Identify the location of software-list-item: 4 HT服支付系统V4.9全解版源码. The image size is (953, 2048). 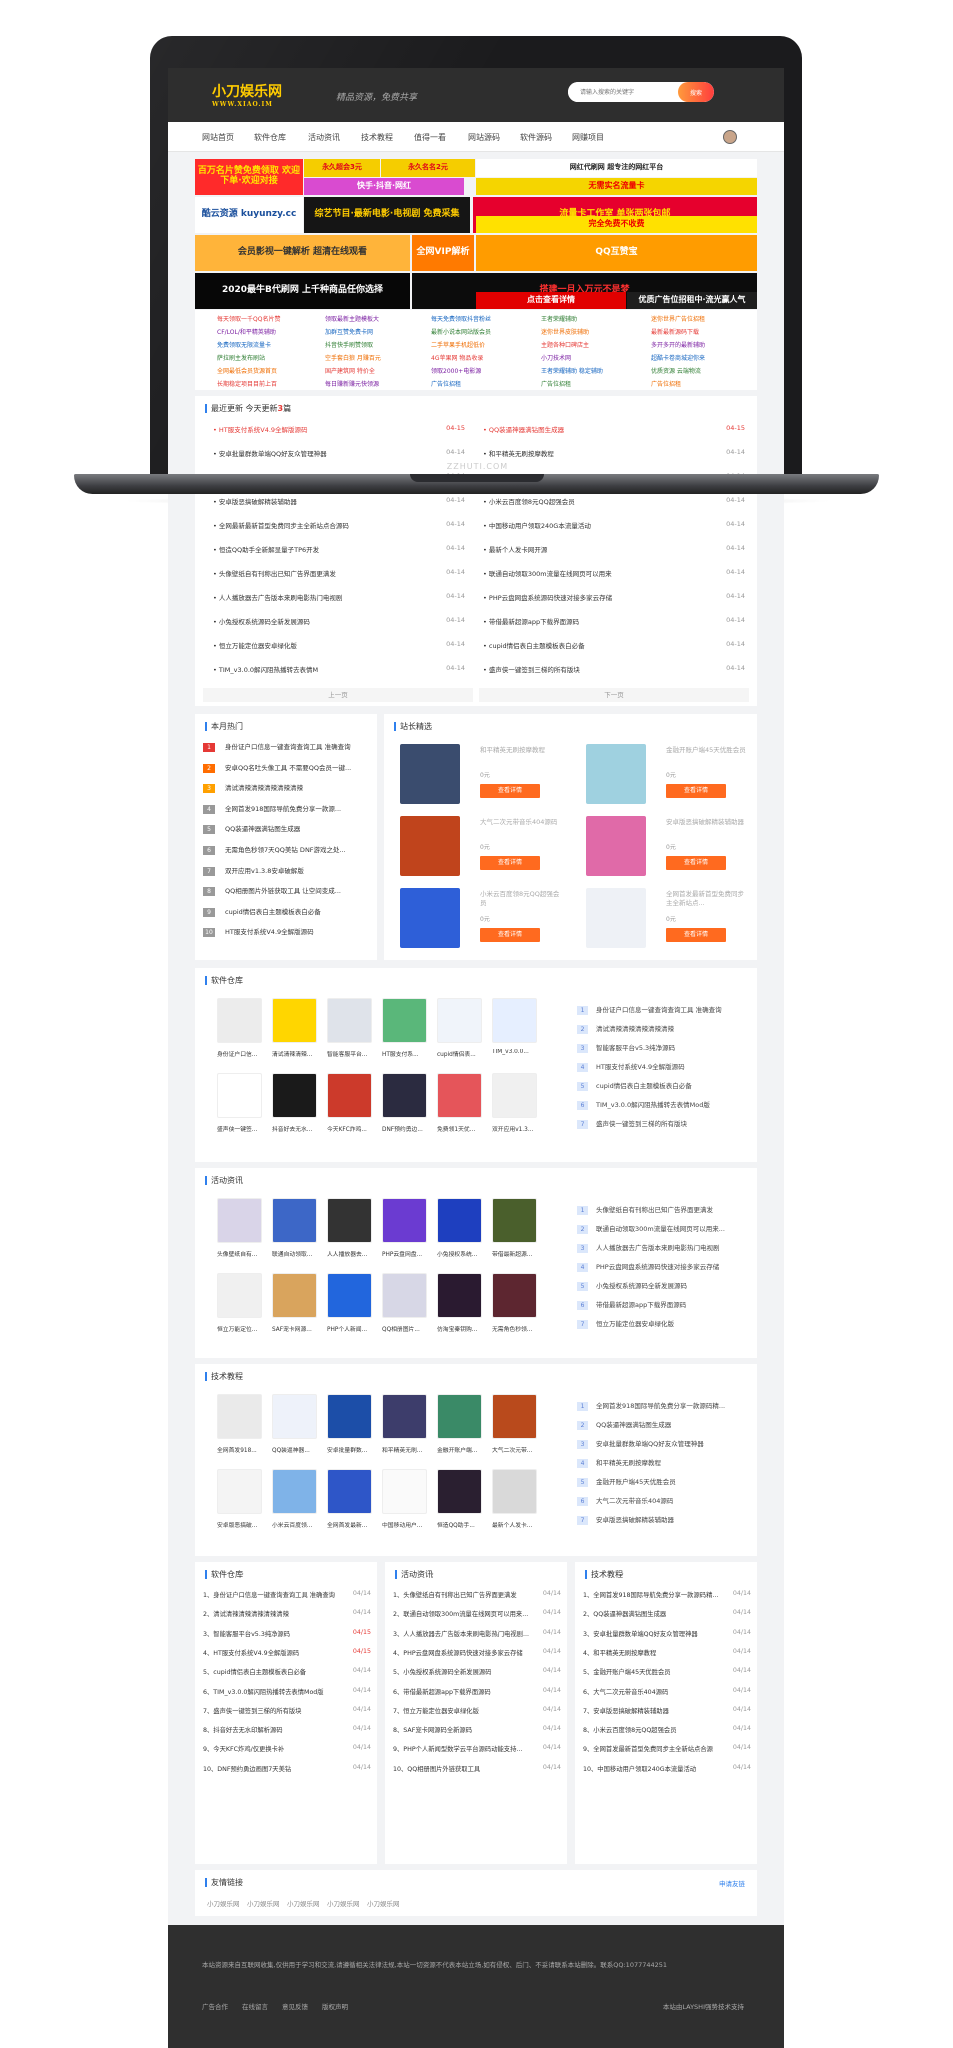
(631, 1066).